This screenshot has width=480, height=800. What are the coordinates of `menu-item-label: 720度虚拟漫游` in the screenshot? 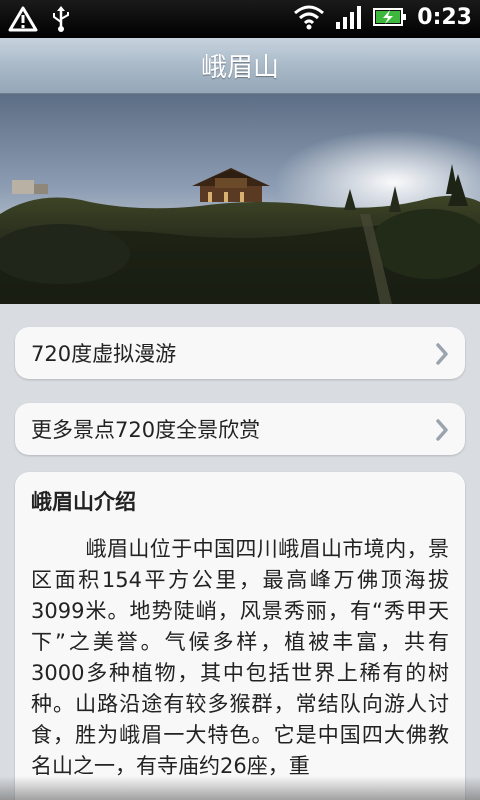 It's located at (104, 354).